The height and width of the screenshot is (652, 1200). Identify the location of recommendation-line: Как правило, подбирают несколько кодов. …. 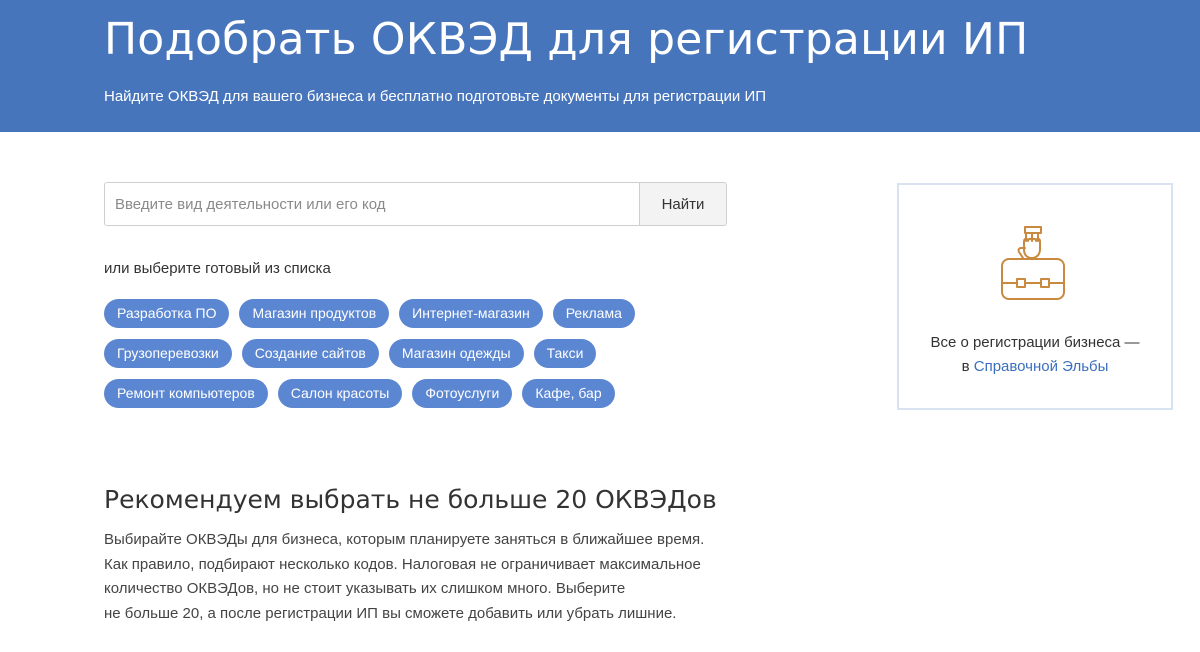
(402, 564).